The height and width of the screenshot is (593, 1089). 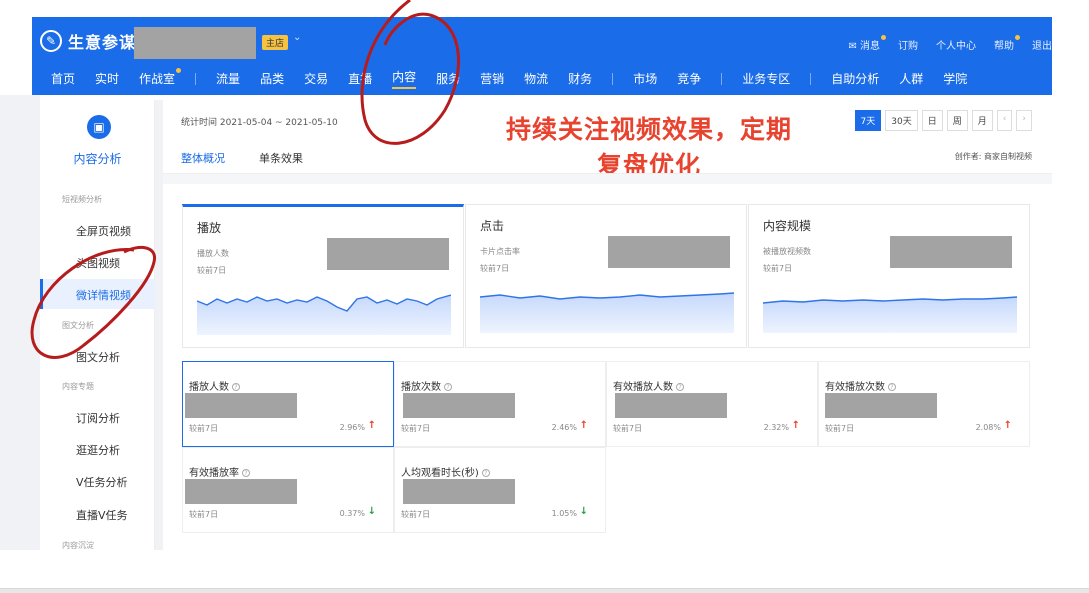 I want to click on chevron-right-icon: ›, so click(x=1024, y=120).